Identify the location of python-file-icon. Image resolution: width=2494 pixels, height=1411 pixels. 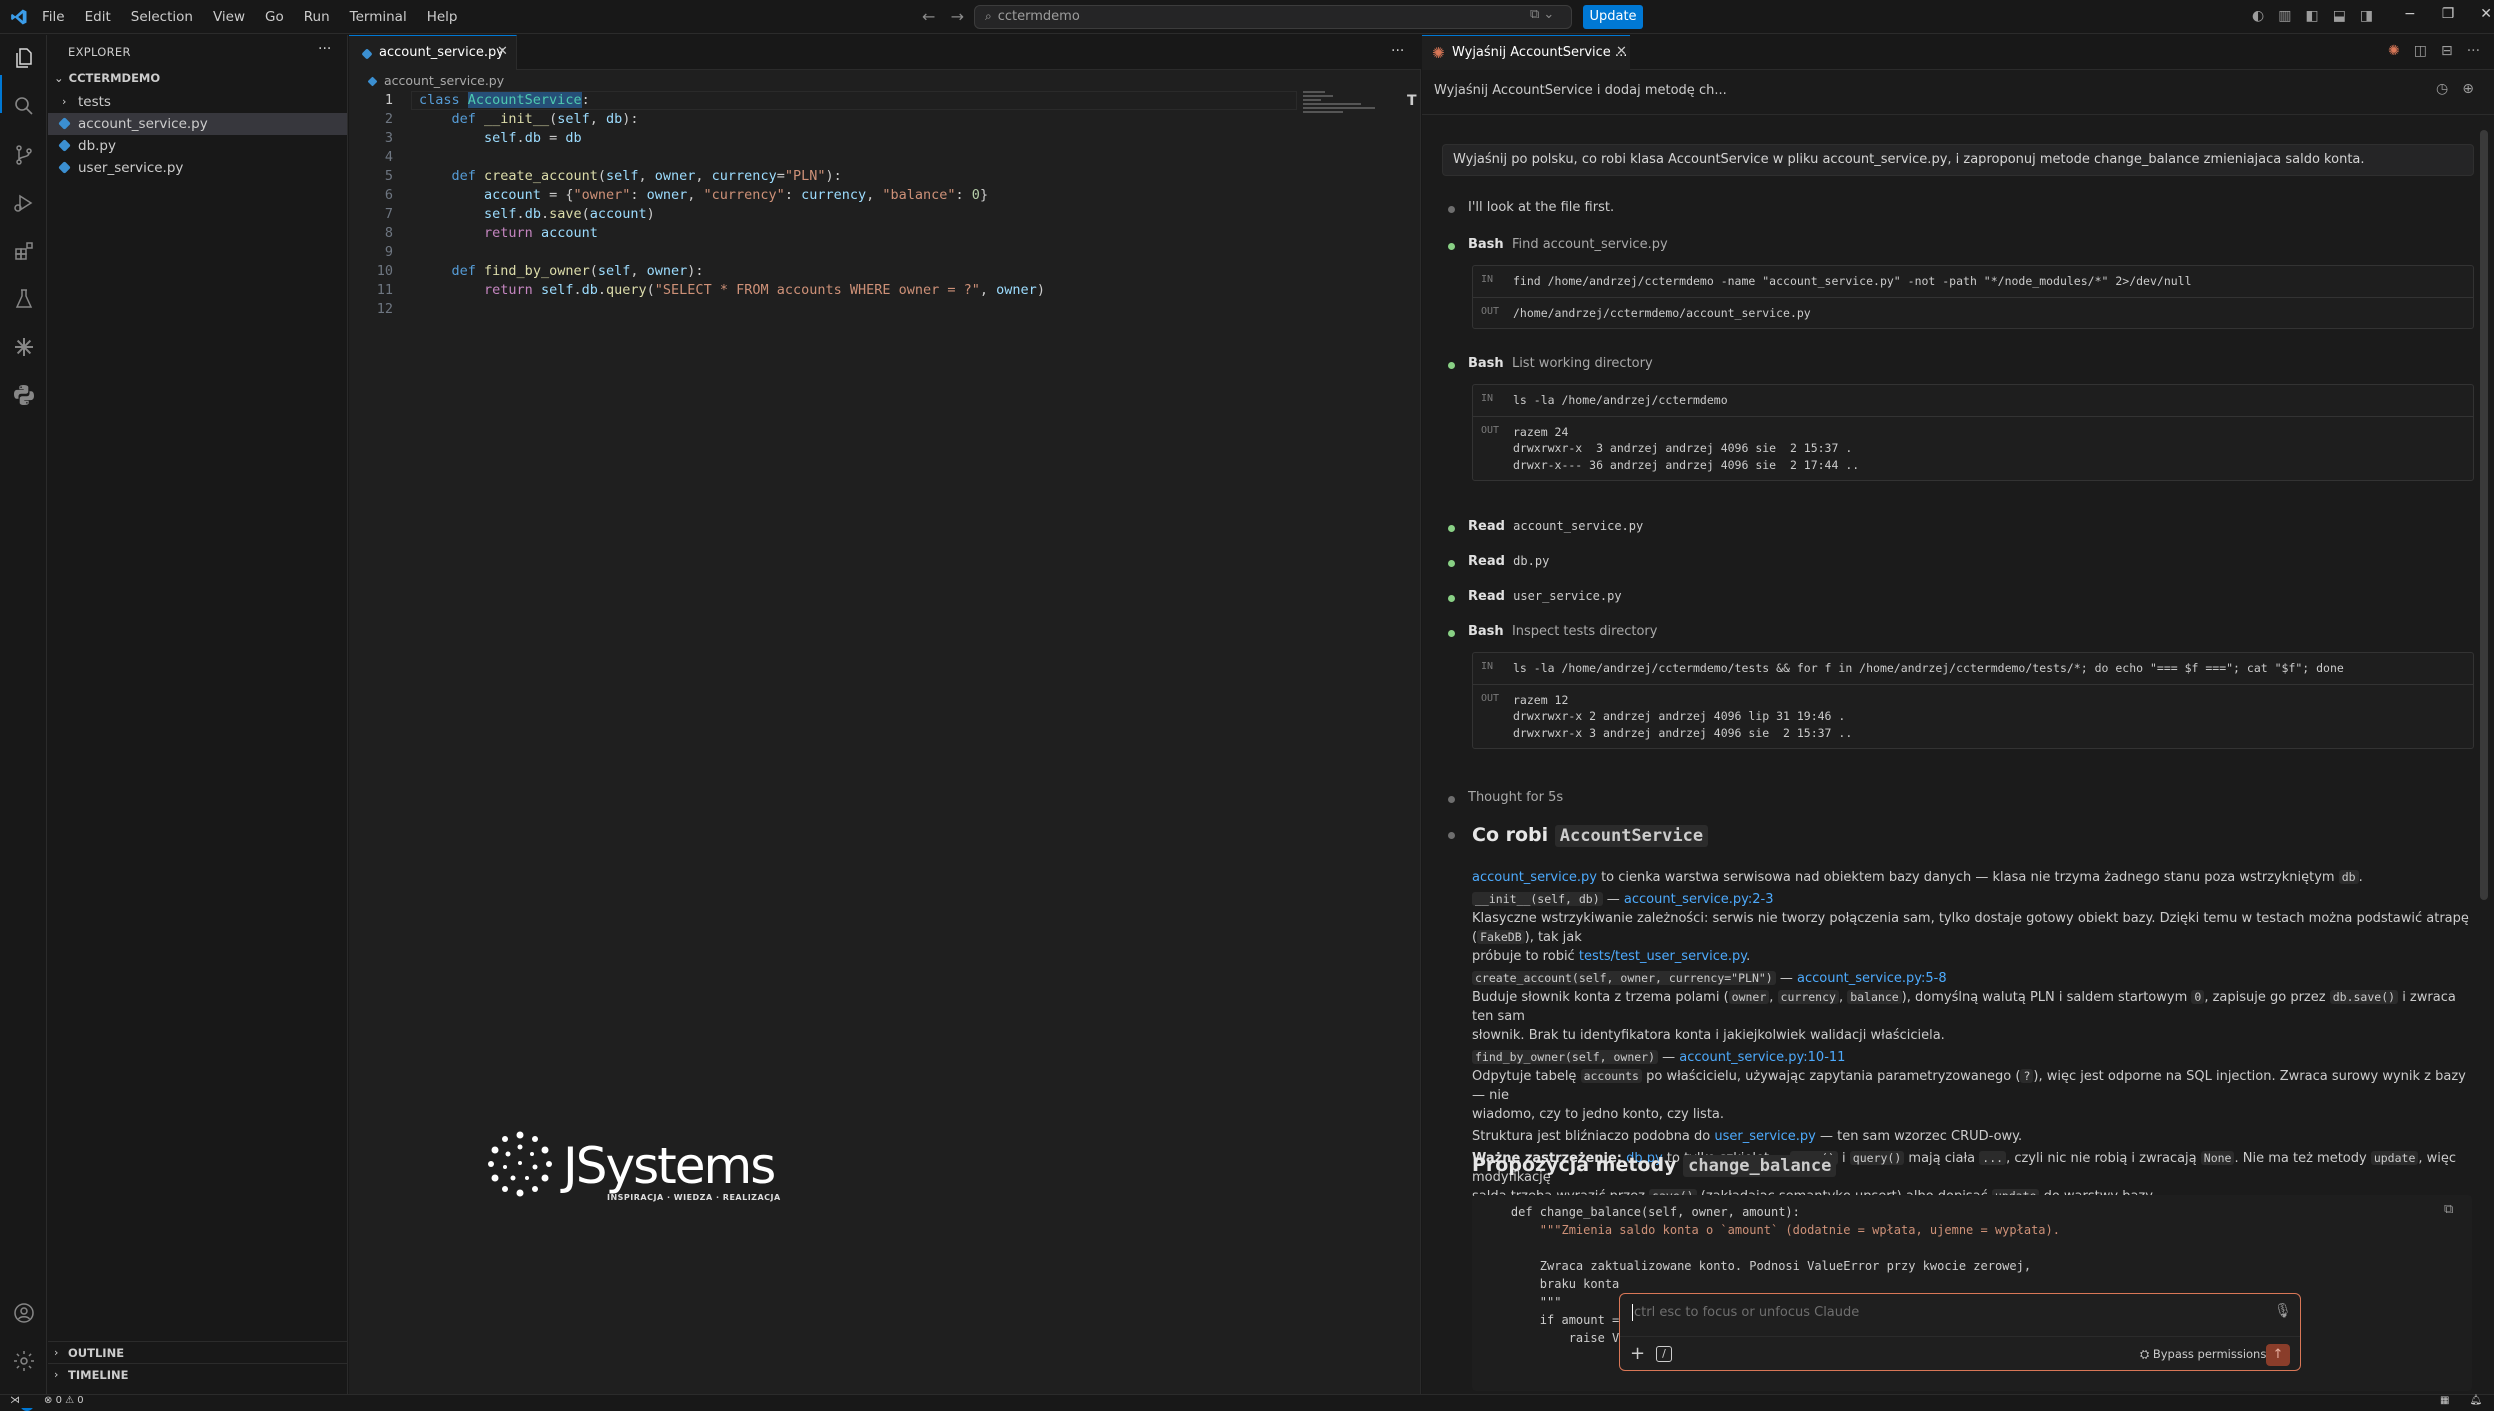
(372, 81).